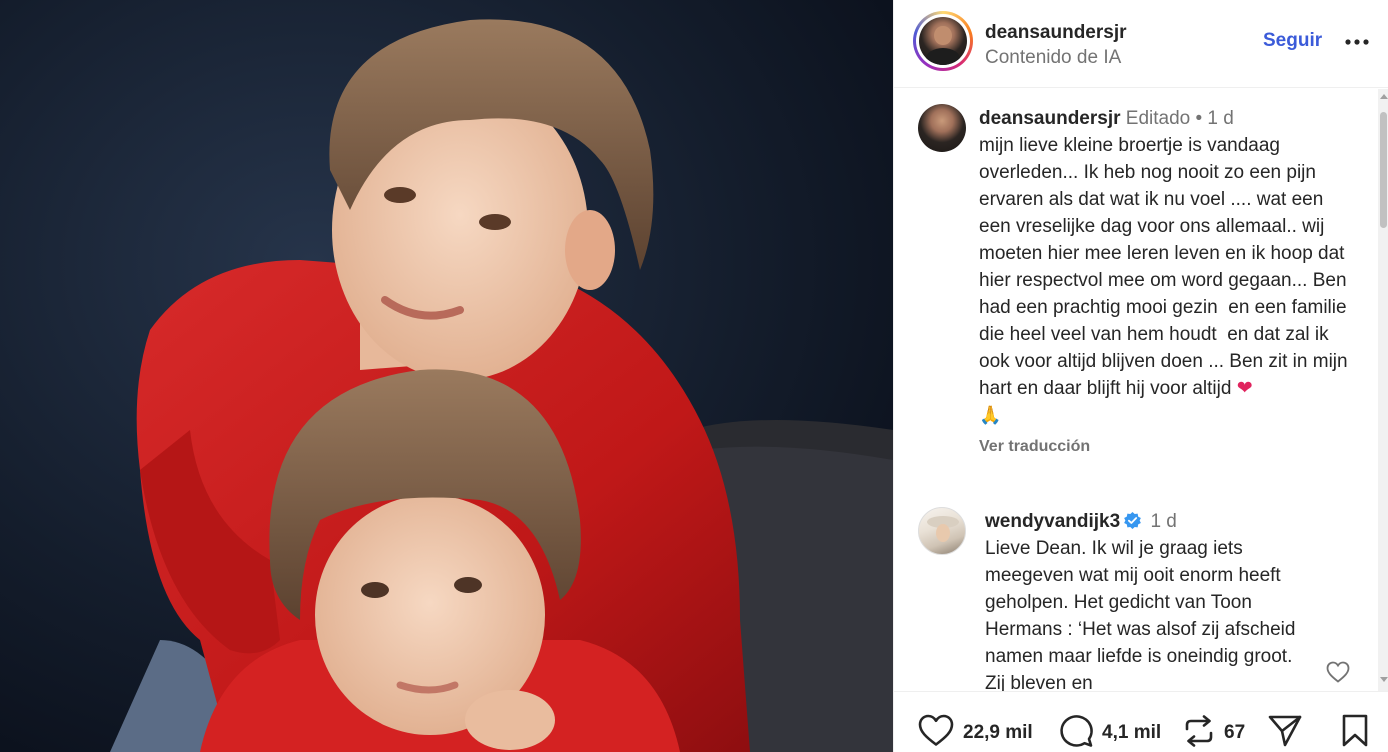 The image size is (1388, 752). I want to click on post-actions-bar: 22,9 mil 4,1 mil 67, so click(1141, 721).